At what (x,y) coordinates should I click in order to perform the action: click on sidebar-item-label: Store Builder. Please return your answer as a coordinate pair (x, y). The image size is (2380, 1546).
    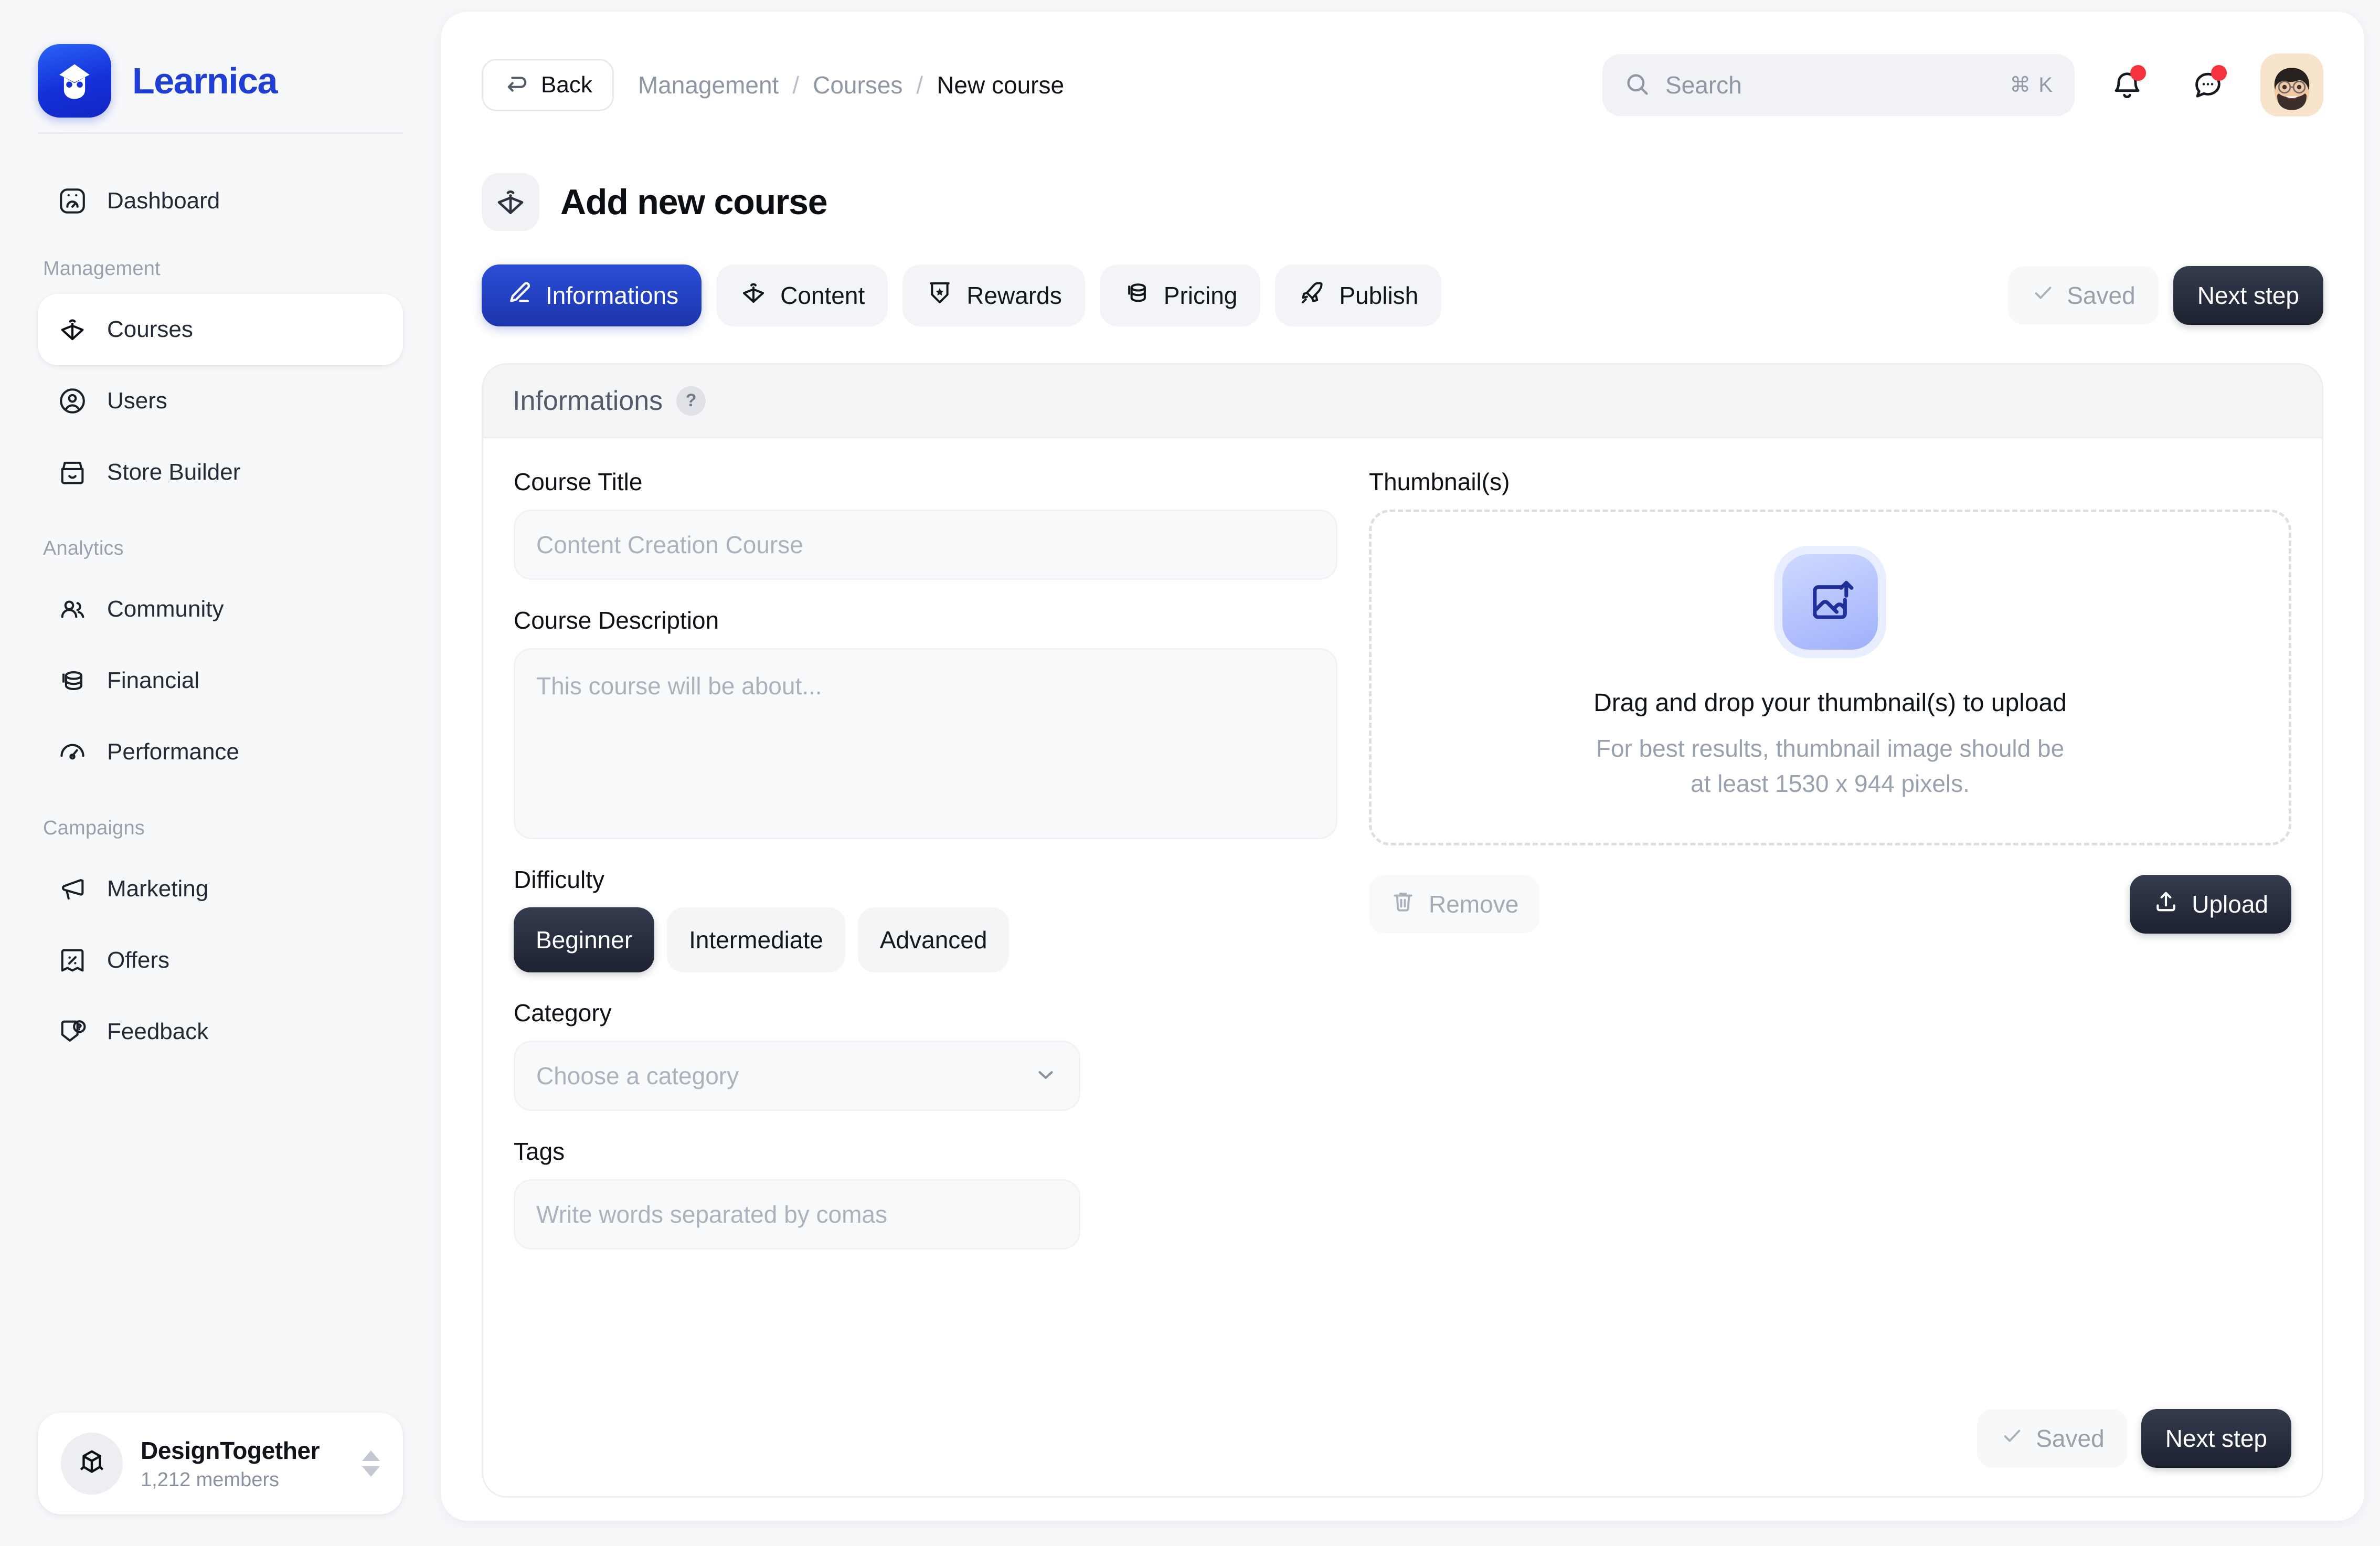
    Looking at the image, I should click on (174, 472).